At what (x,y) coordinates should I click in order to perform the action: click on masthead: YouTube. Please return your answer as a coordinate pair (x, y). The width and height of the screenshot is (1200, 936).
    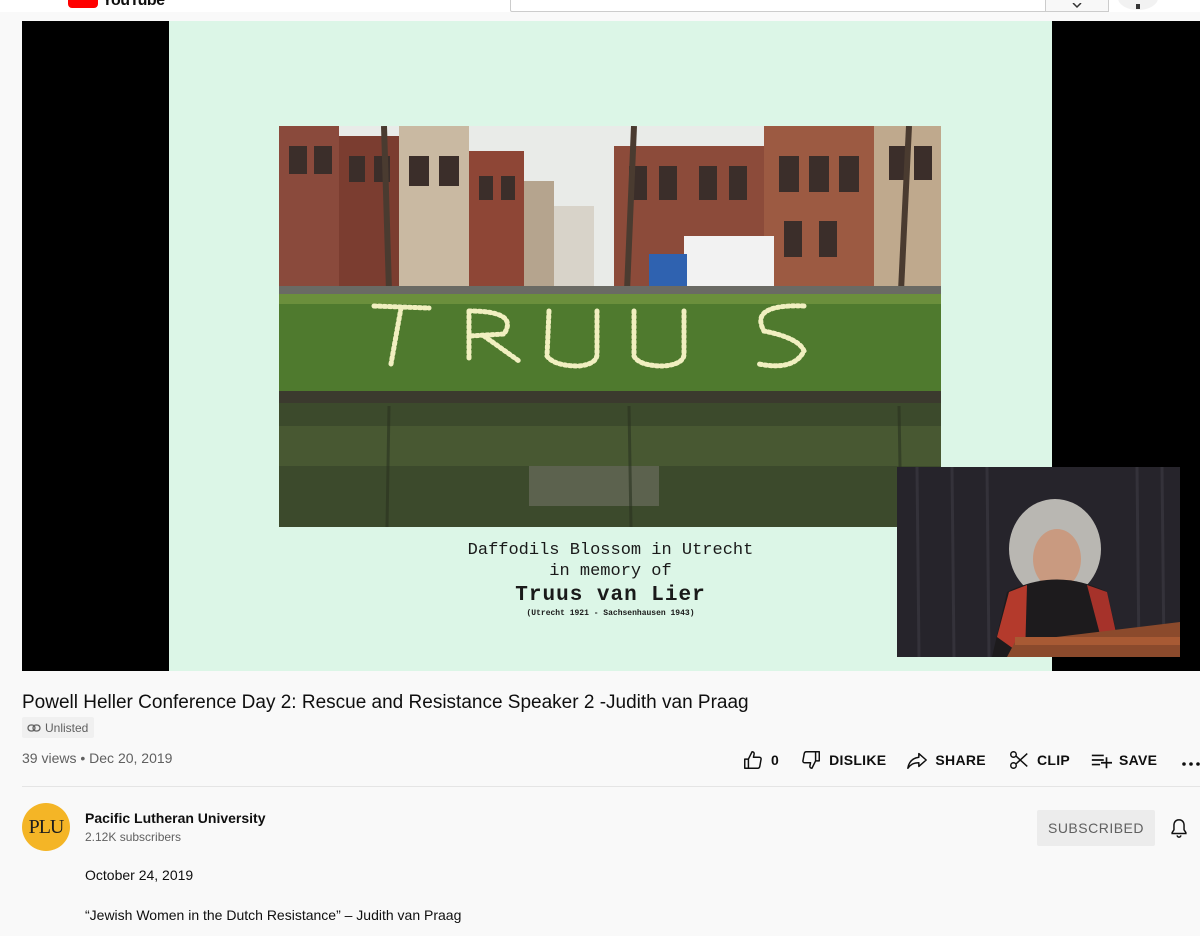
    Looking at the image, I should click on (600, 6).